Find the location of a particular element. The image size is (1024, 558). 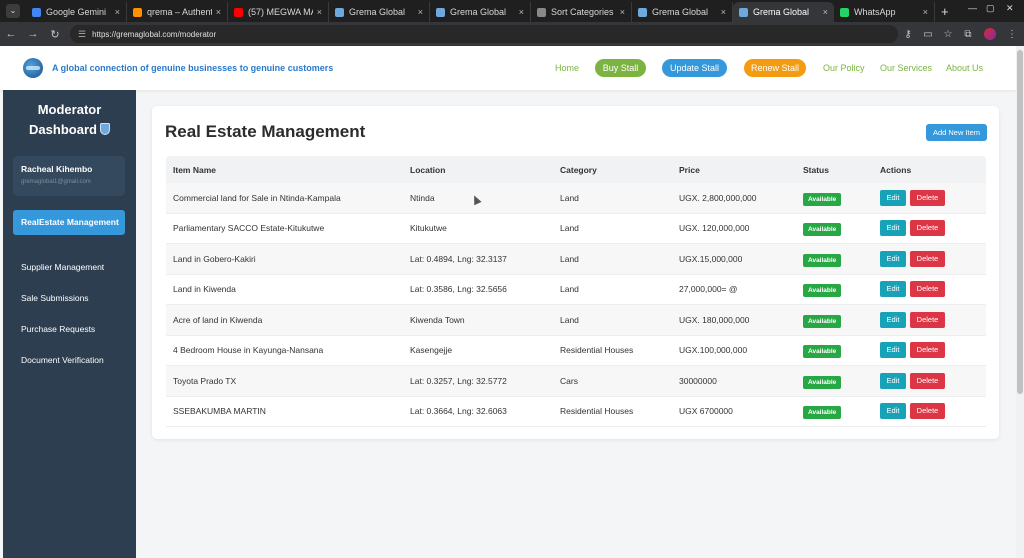

back-icon: ← is located at coordinates (11, 34).